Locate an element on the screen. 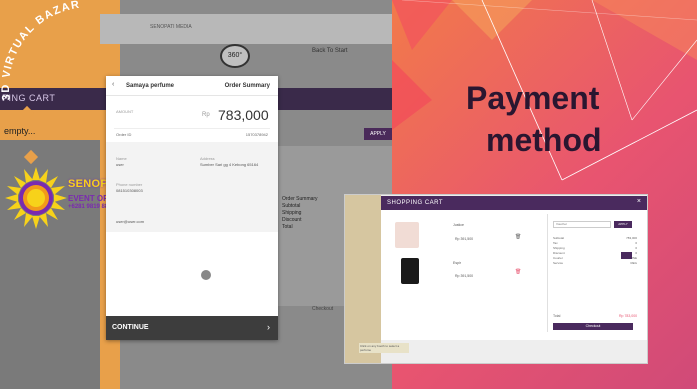 The image size is (697, 389). continue-button: CONTINUE › is located at coordinates (192, 328).